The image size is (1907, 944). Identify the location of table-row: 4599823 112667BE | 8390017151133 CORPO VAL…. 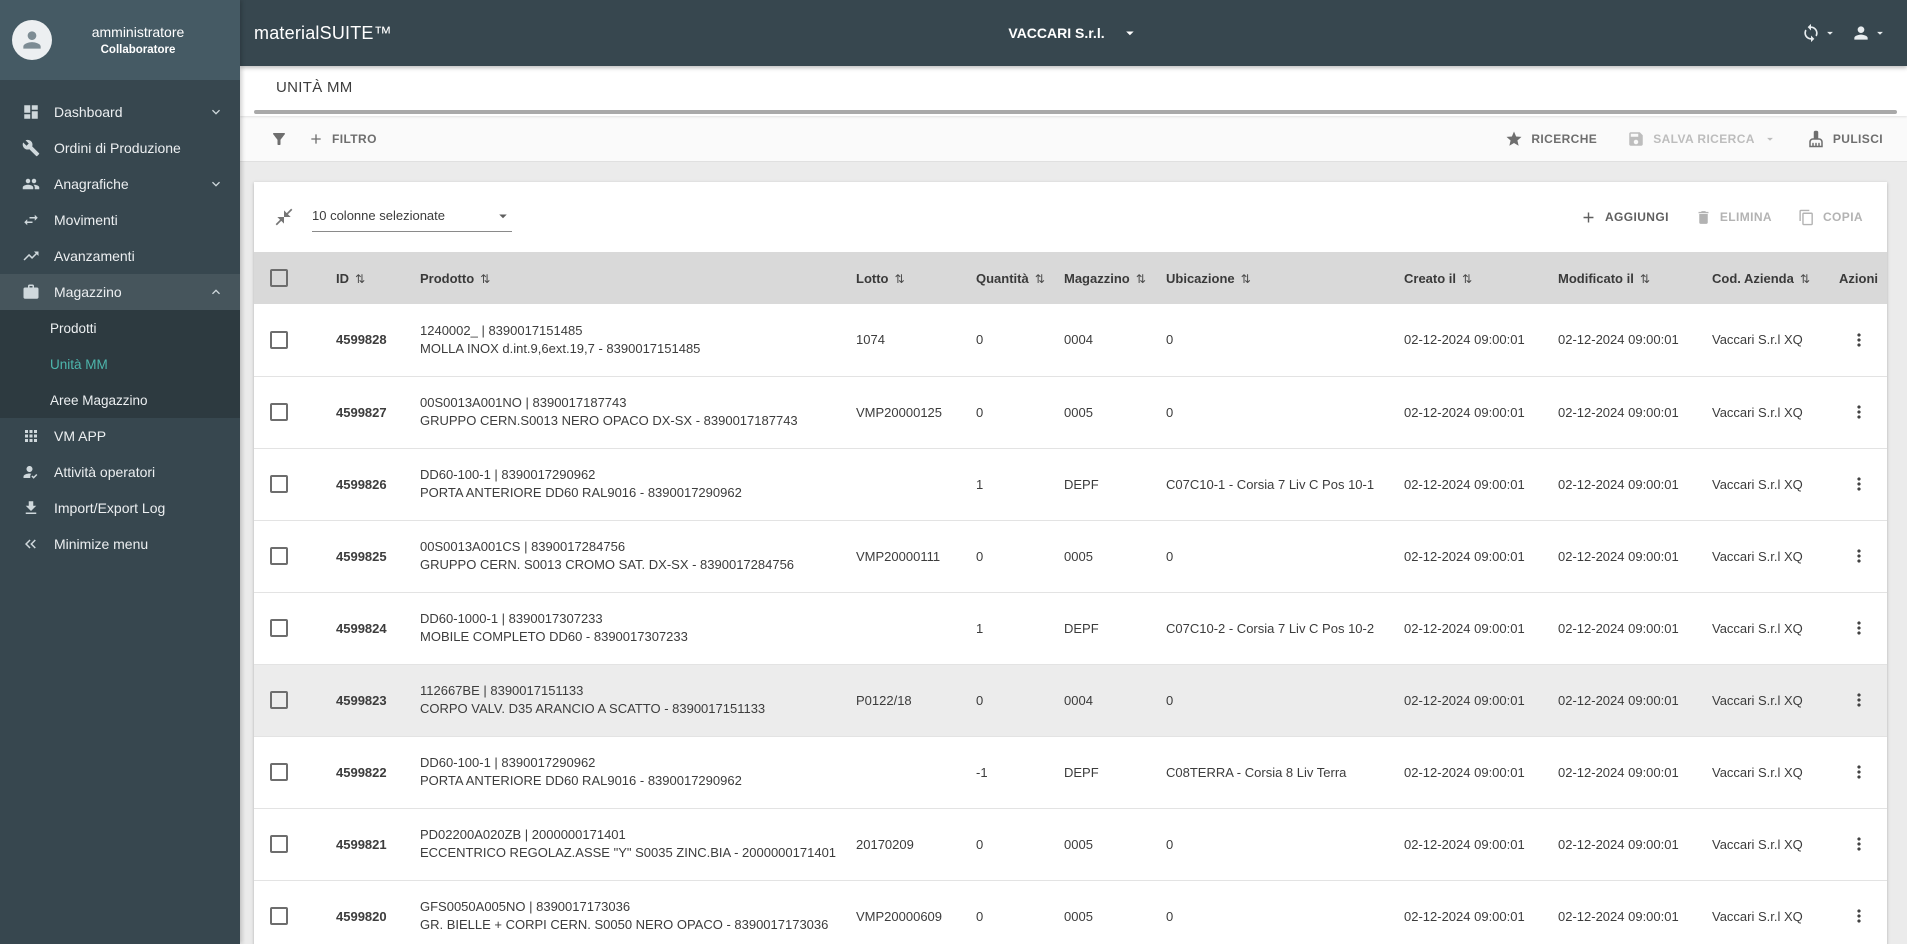
(1070, 700).